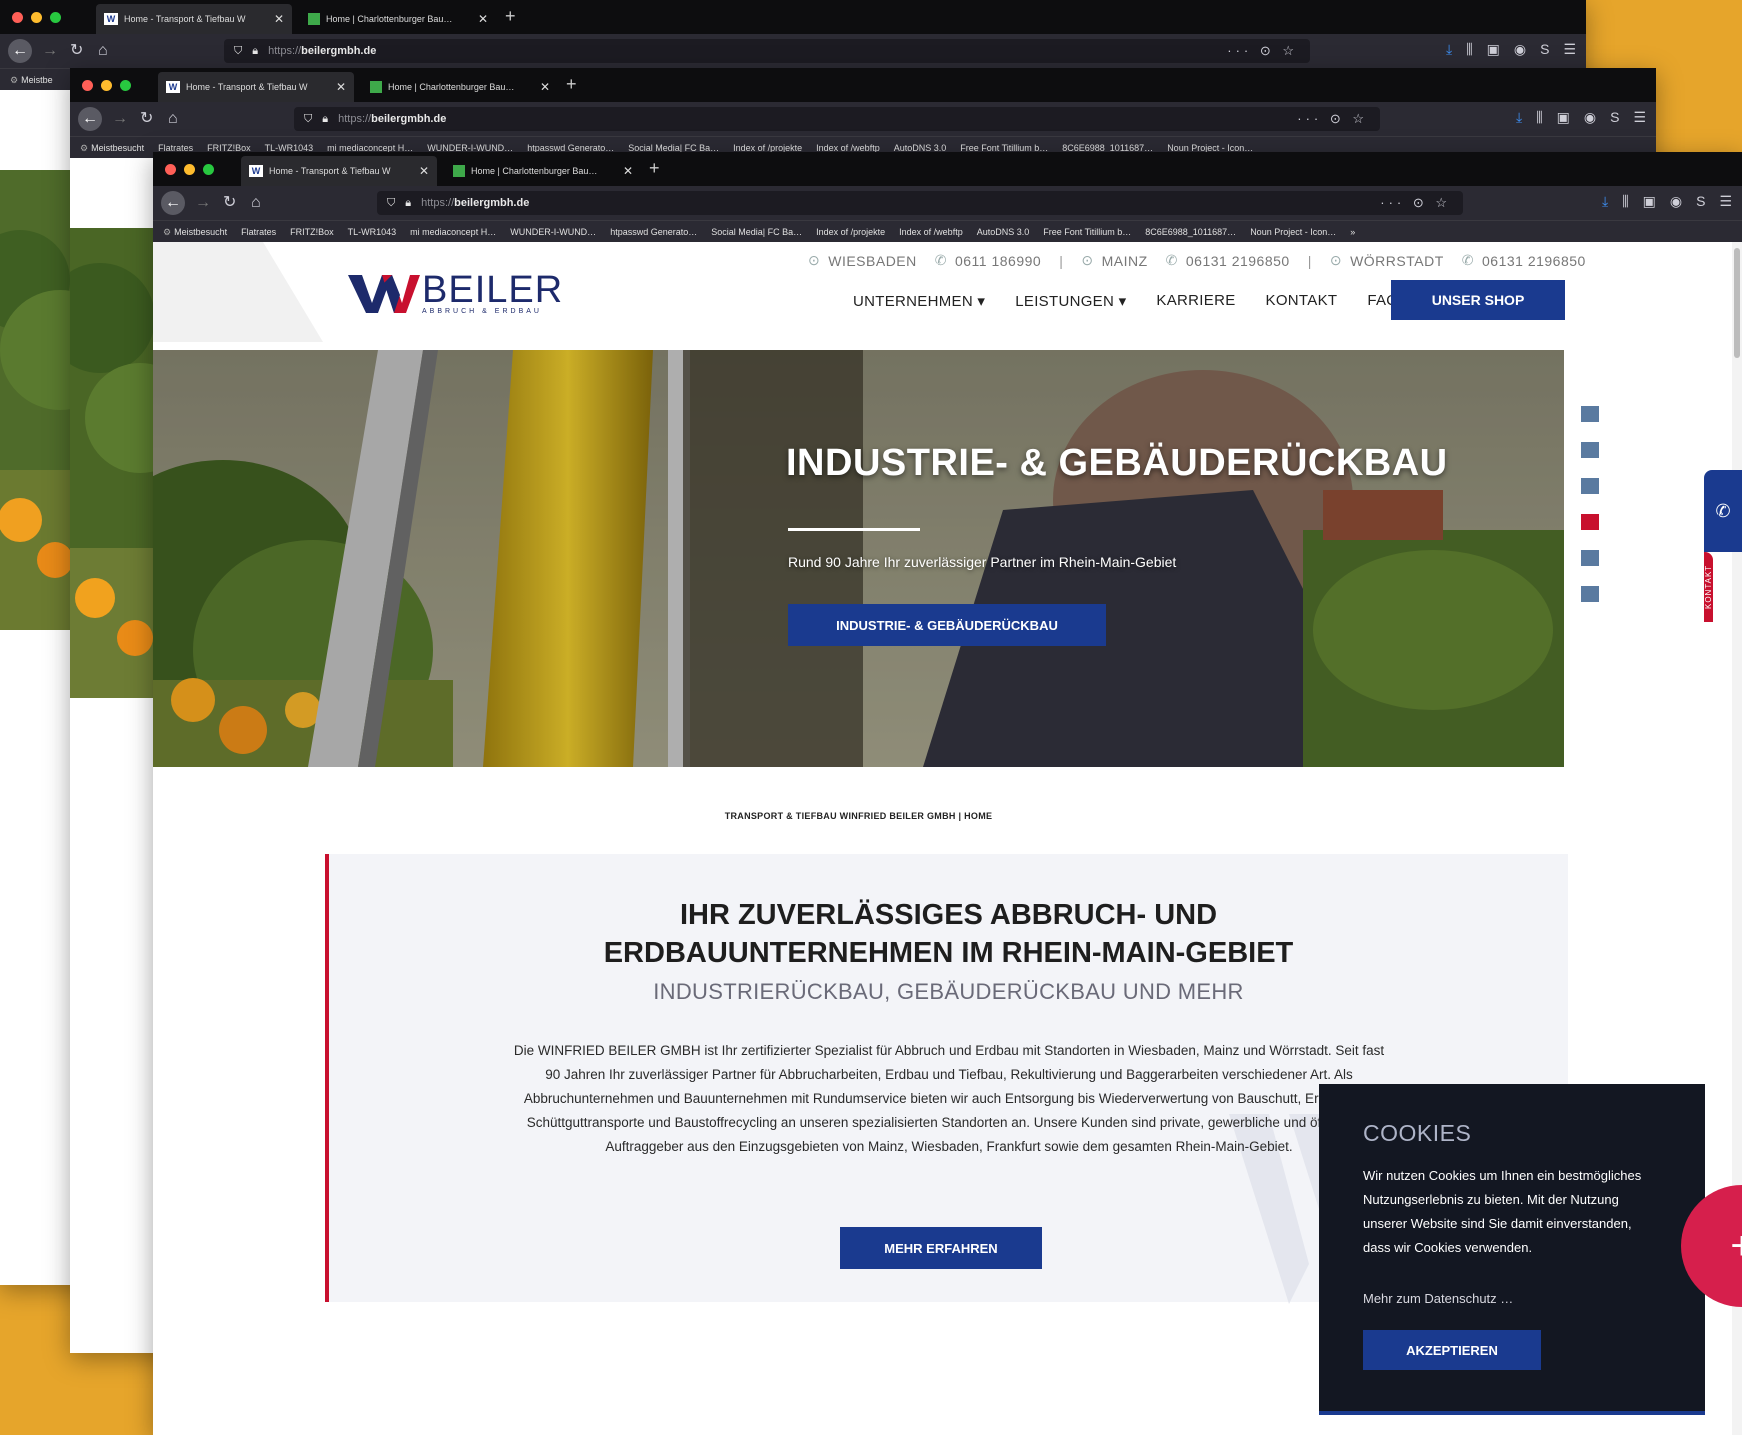  I want to click on bookmark-item: Index of /projekte, so click(850, 232).